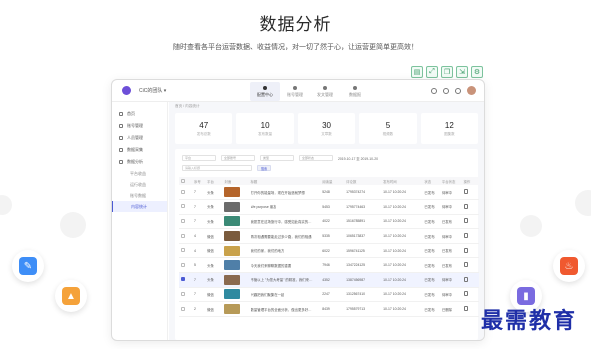  I want to click on row-comments: 1387456987, so click(363, 280).